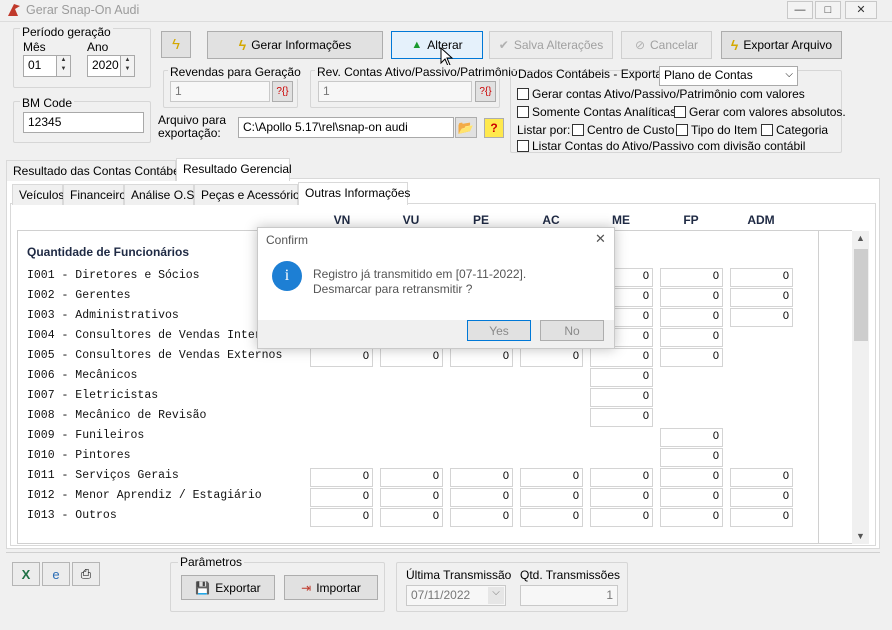  What do you see at coordinates (716, 130) in the screenshot?
I see `tipo-item-checkbox: Tipo do Item` at bounding box center [716, 130].